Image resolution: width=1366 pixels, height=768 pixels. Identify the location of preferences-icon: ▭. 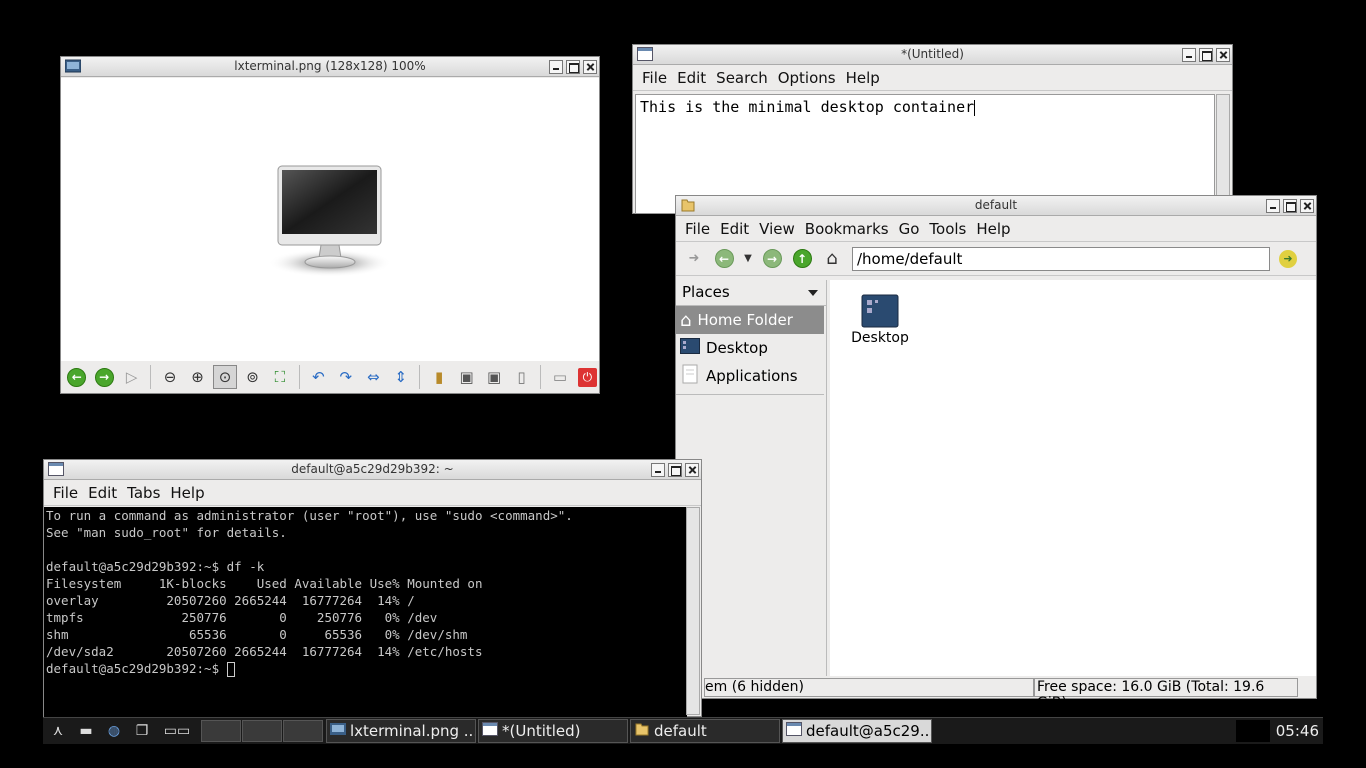
(559, 377).